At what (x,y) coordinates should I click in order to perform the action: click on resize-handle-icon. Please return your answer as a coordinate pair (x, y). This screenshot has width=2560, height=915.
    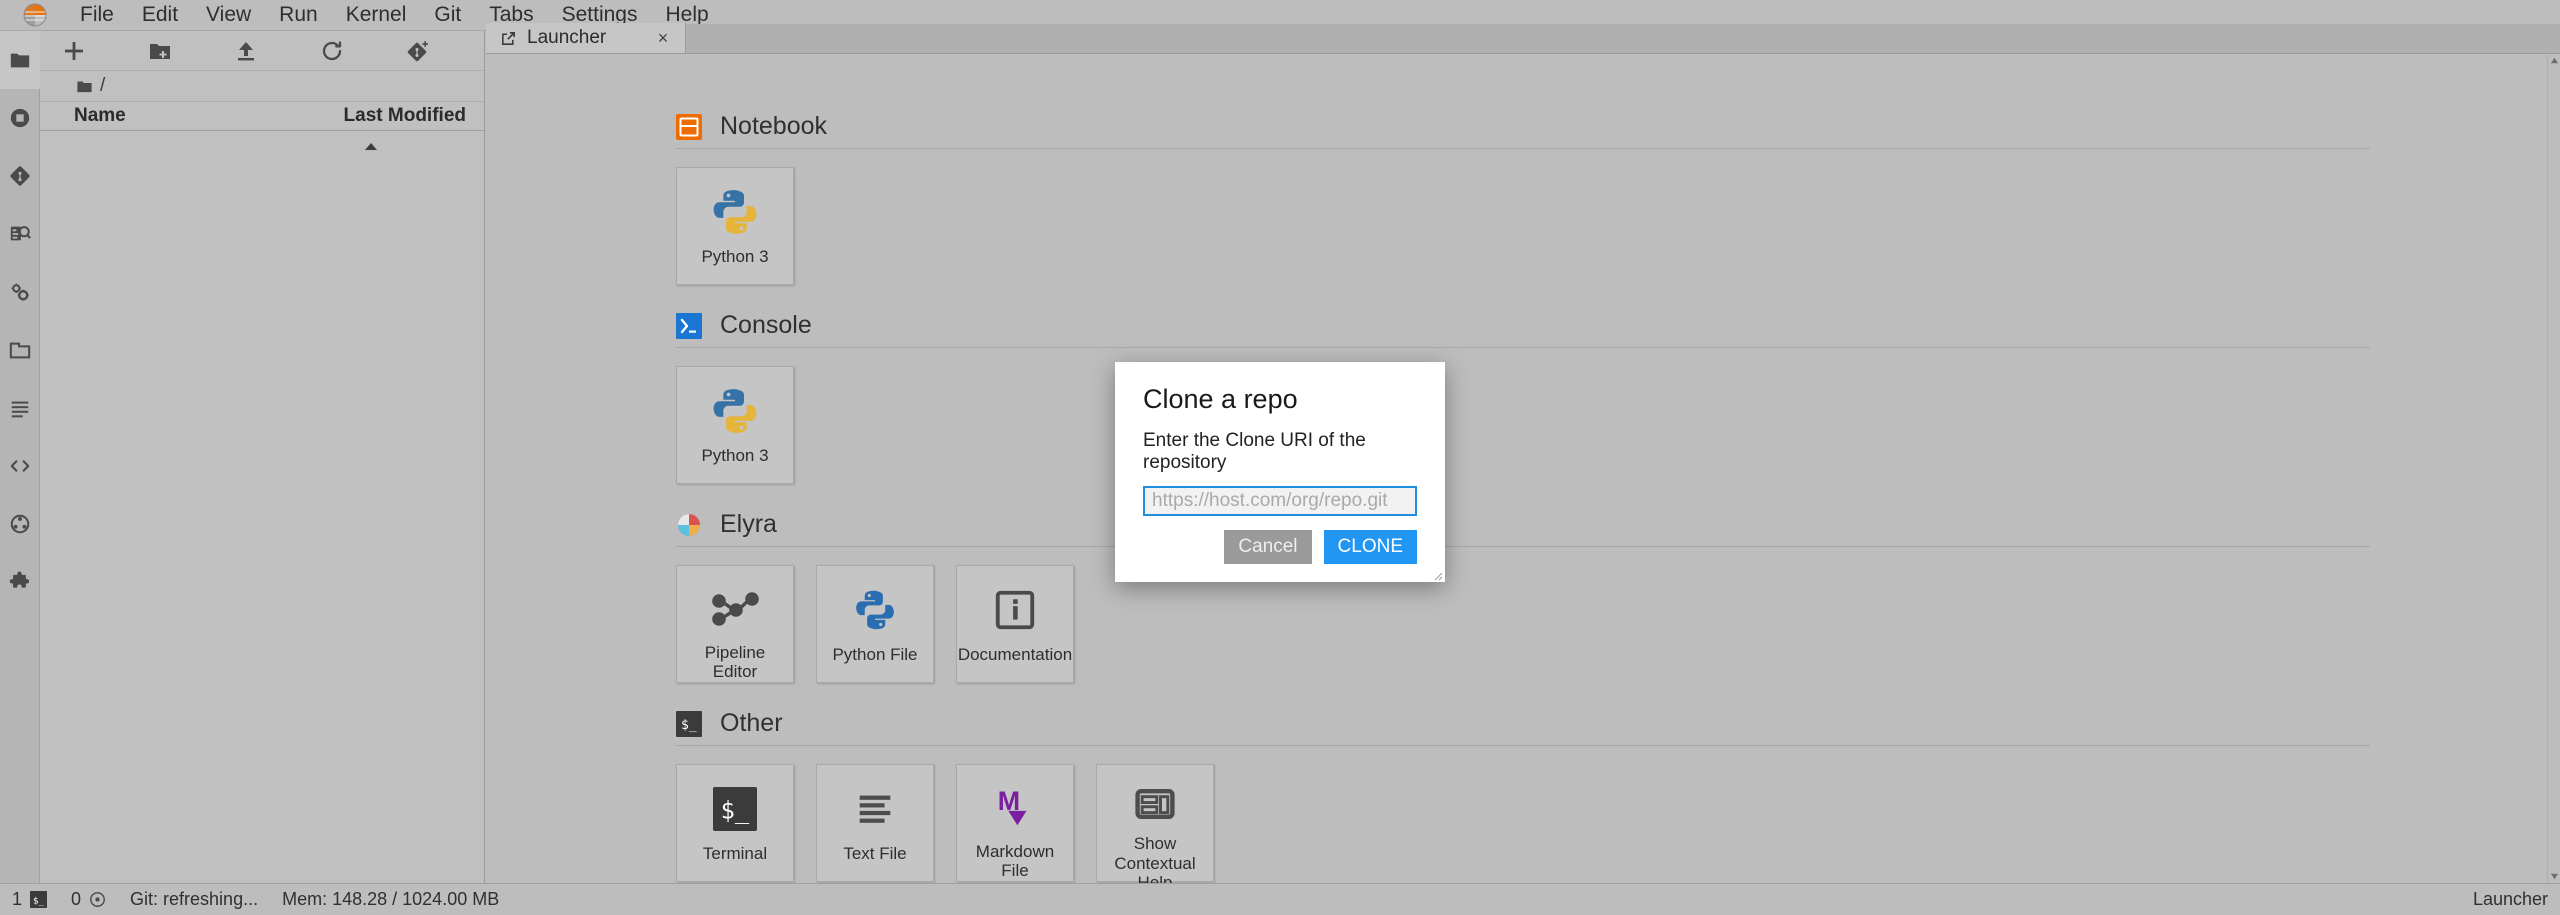
    Looking at the image, I should click on (1437, 574).